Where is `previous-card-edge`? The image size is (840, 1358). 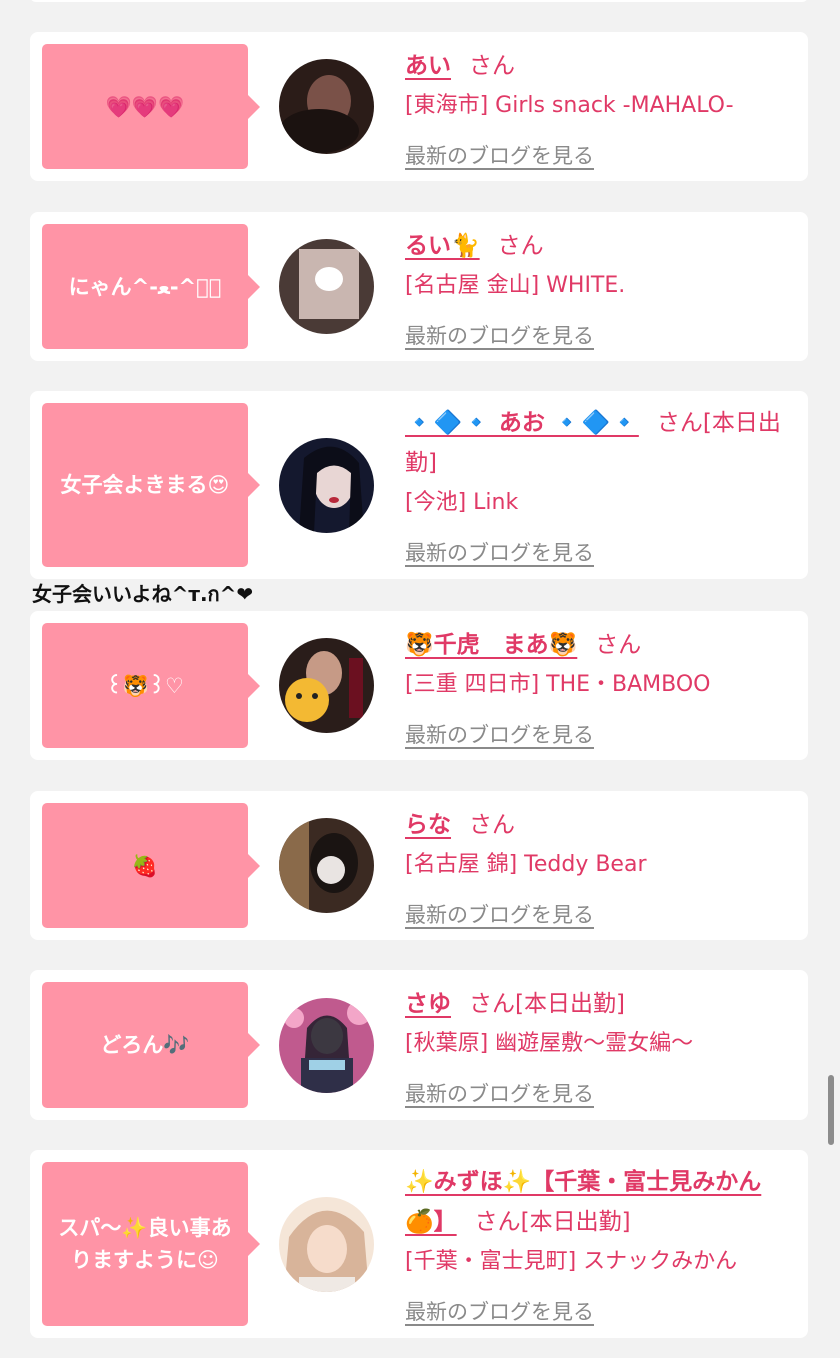
previous-card-edge is located at coordinates (419, 1).